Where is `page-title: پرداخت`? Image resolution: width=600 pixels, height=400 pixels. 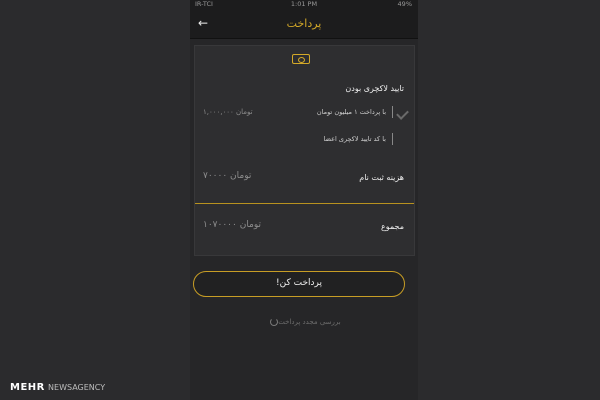
page-title: پرداخت is located at coordinates (304, 23).